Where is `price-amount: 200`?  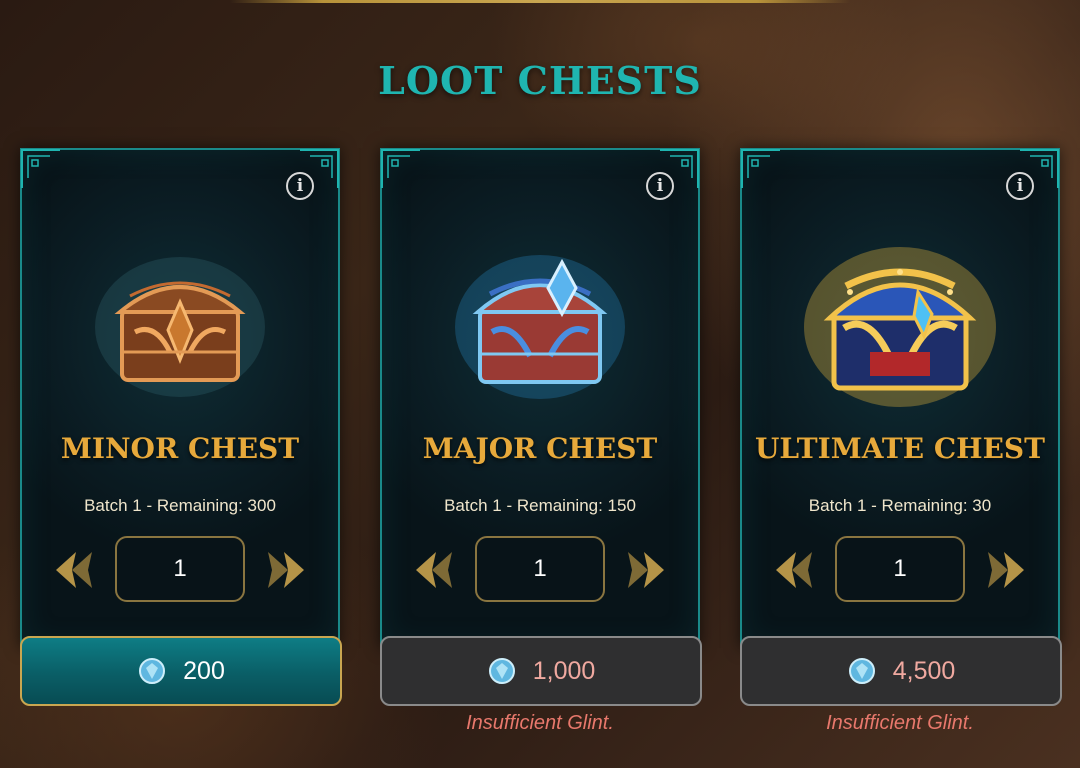 price-amount: 200 is located at coordinates (204, 670).